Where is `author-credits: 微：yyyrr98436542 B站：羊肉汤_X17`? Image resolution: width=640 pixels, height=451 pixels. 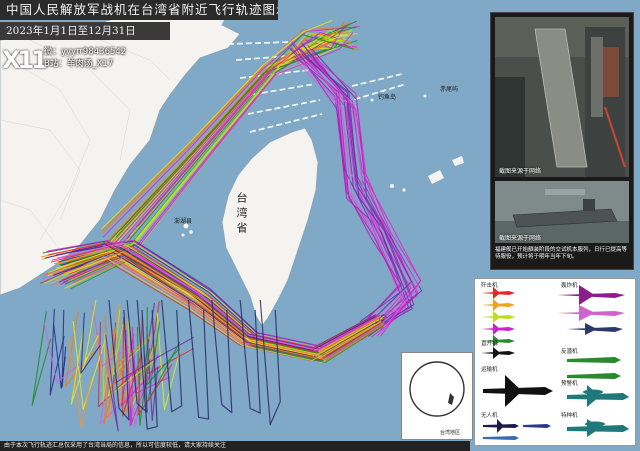
author-credits: 微：yyyrr98436542 B站：羊肉汤_X17 is located at coordinates (85, 58).